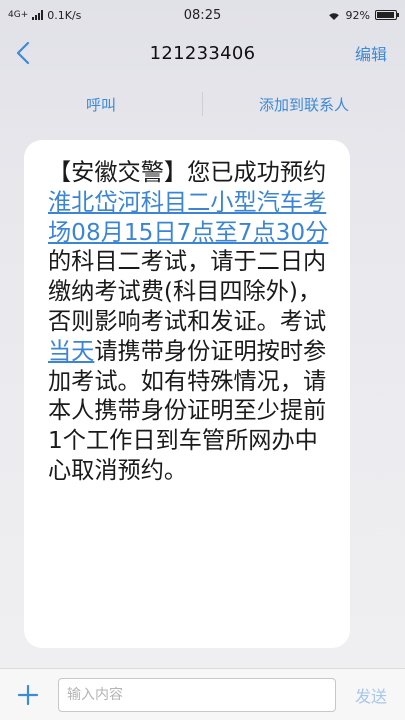  I want to click on network-type: 4G+, so click(18, 15).